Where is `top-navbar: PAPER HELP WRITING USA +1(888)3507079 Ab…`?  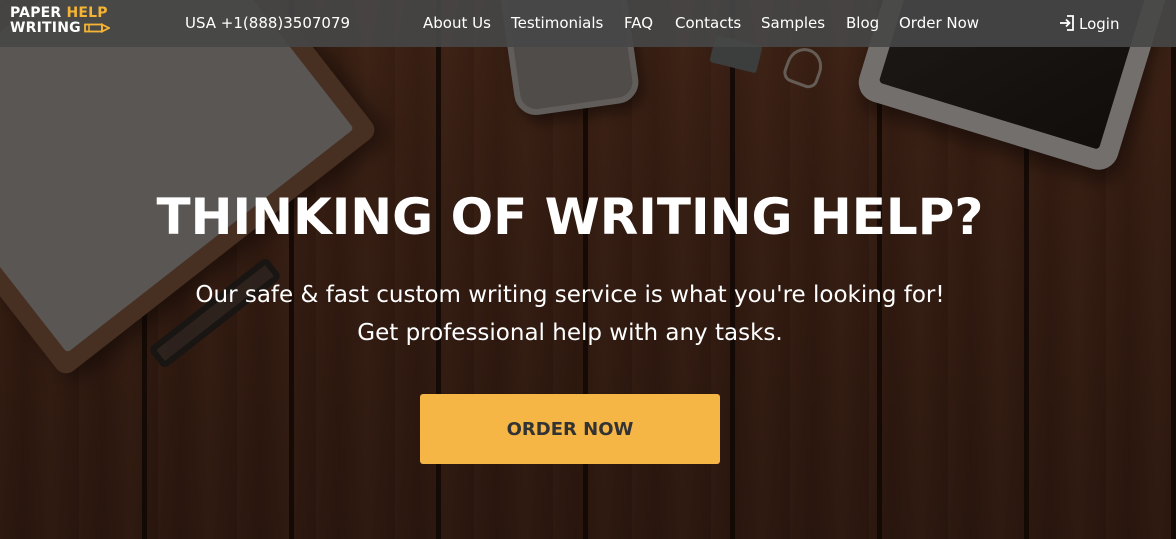
top-navbar: PAPER HELP WRITING USA +1(888)3507079 Ab… is located at coordinates (588, 23).